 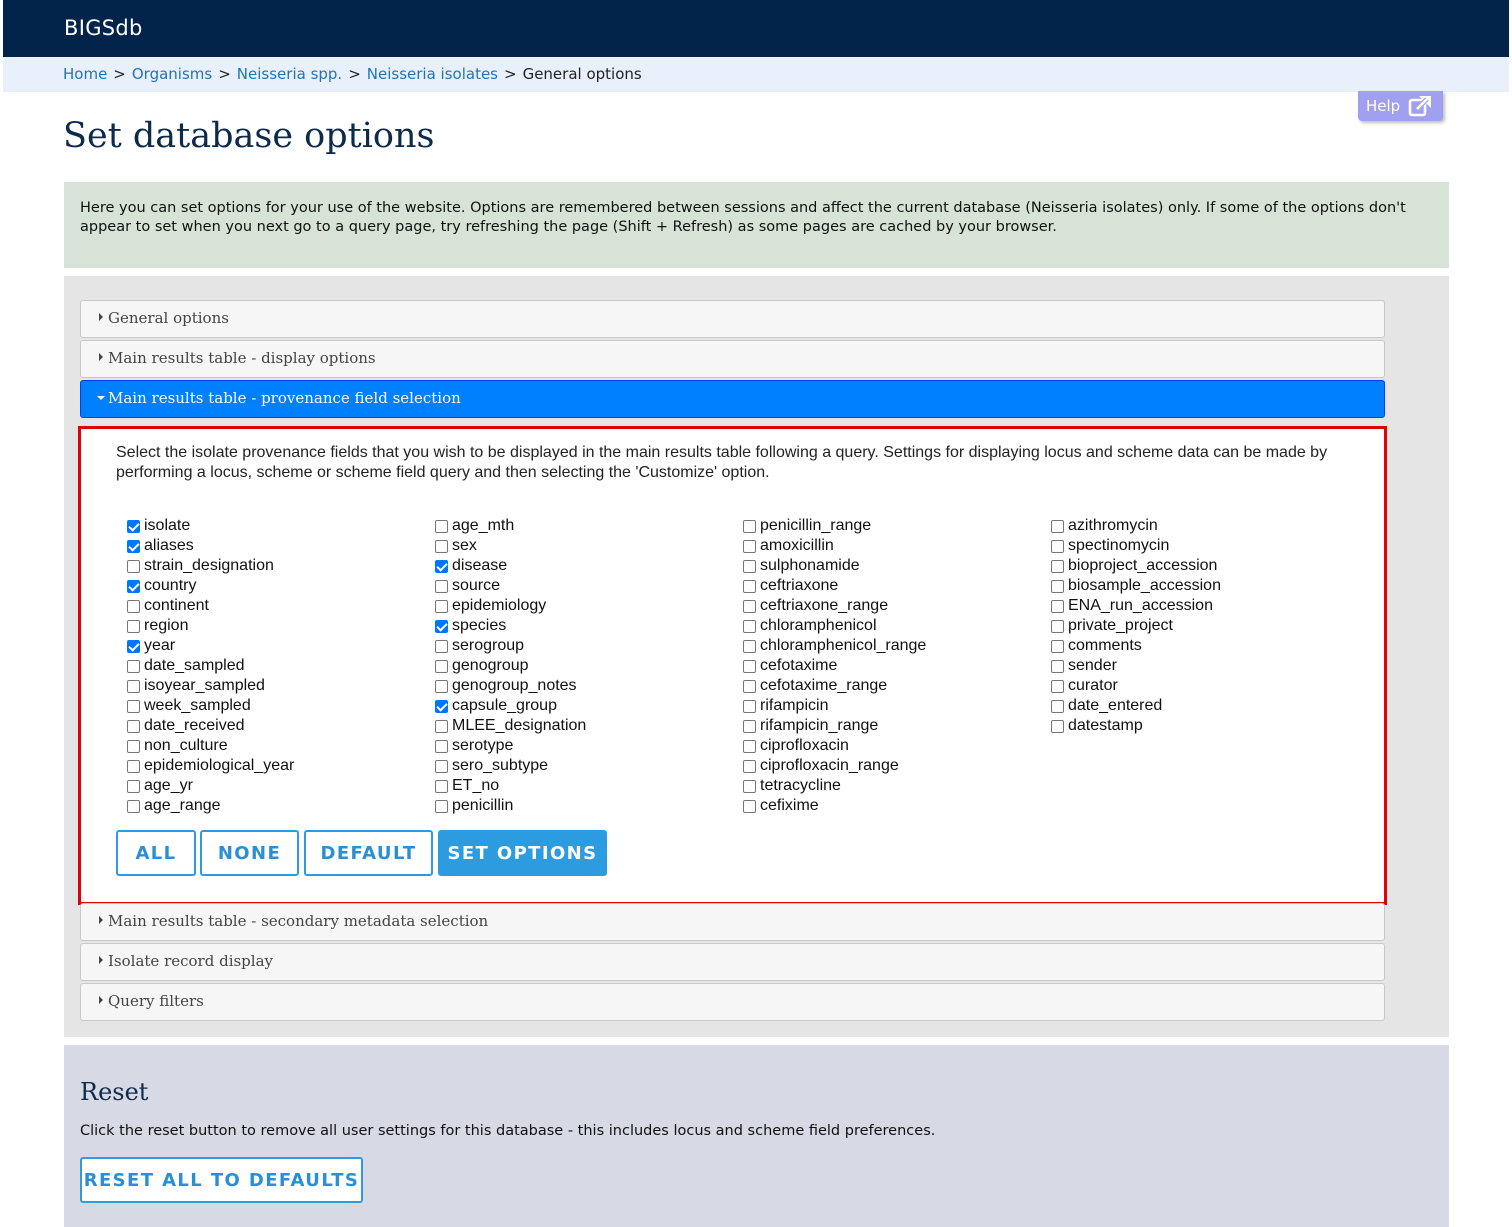 What do you see at coordinates (732, 319) in the screenshot?
I see `accordion-general-options: General options` at bounding box center [732, 319].